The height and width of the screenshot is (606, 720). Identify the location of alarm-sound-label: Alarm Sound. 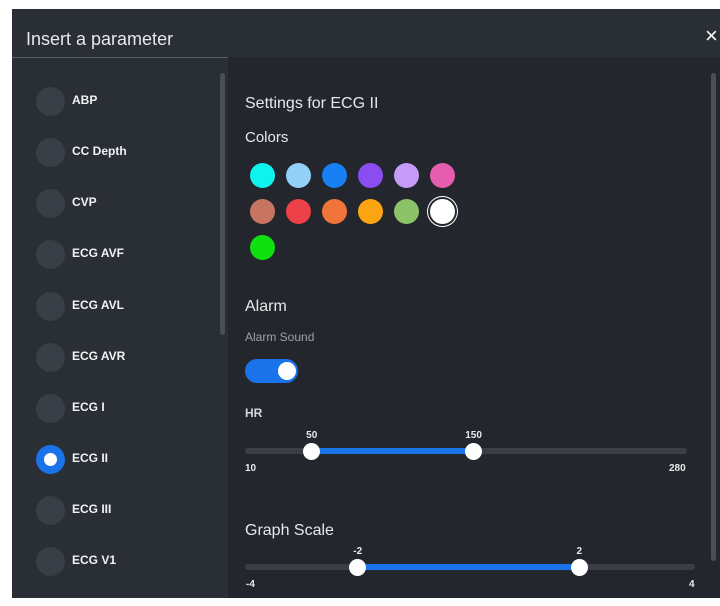
(280, 337).